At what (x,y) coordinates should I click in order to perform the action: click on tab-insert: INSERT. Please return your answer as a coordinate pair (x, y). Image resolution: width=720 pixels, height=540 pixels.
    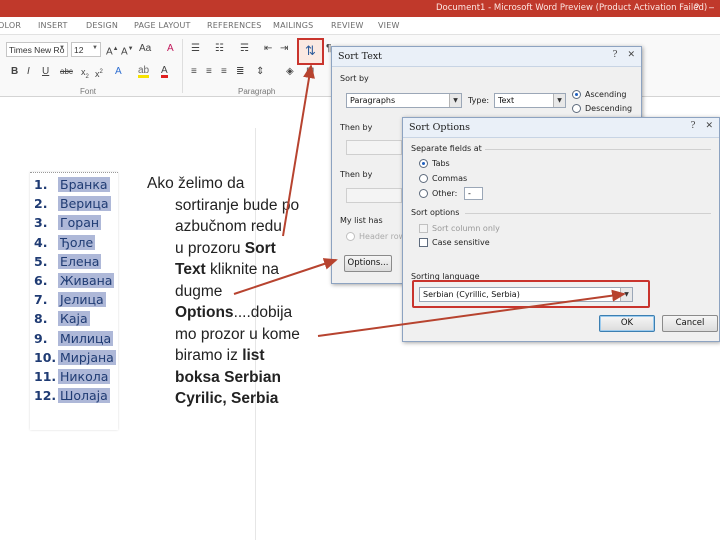
    Looking at the image, I should click on (53, 25).